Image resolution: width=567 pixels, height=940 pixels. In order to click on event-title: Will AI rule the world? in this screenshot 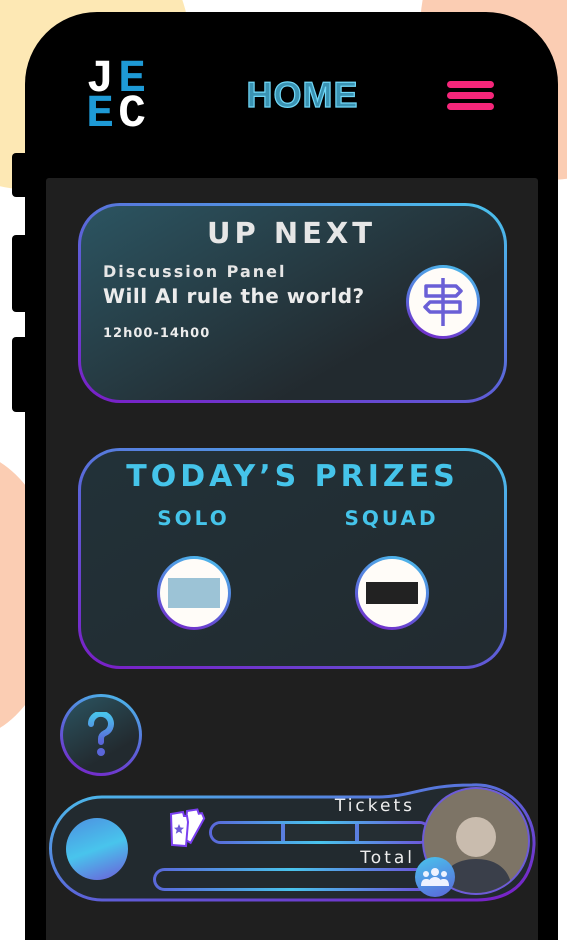, I will do `click(234, 296)`.